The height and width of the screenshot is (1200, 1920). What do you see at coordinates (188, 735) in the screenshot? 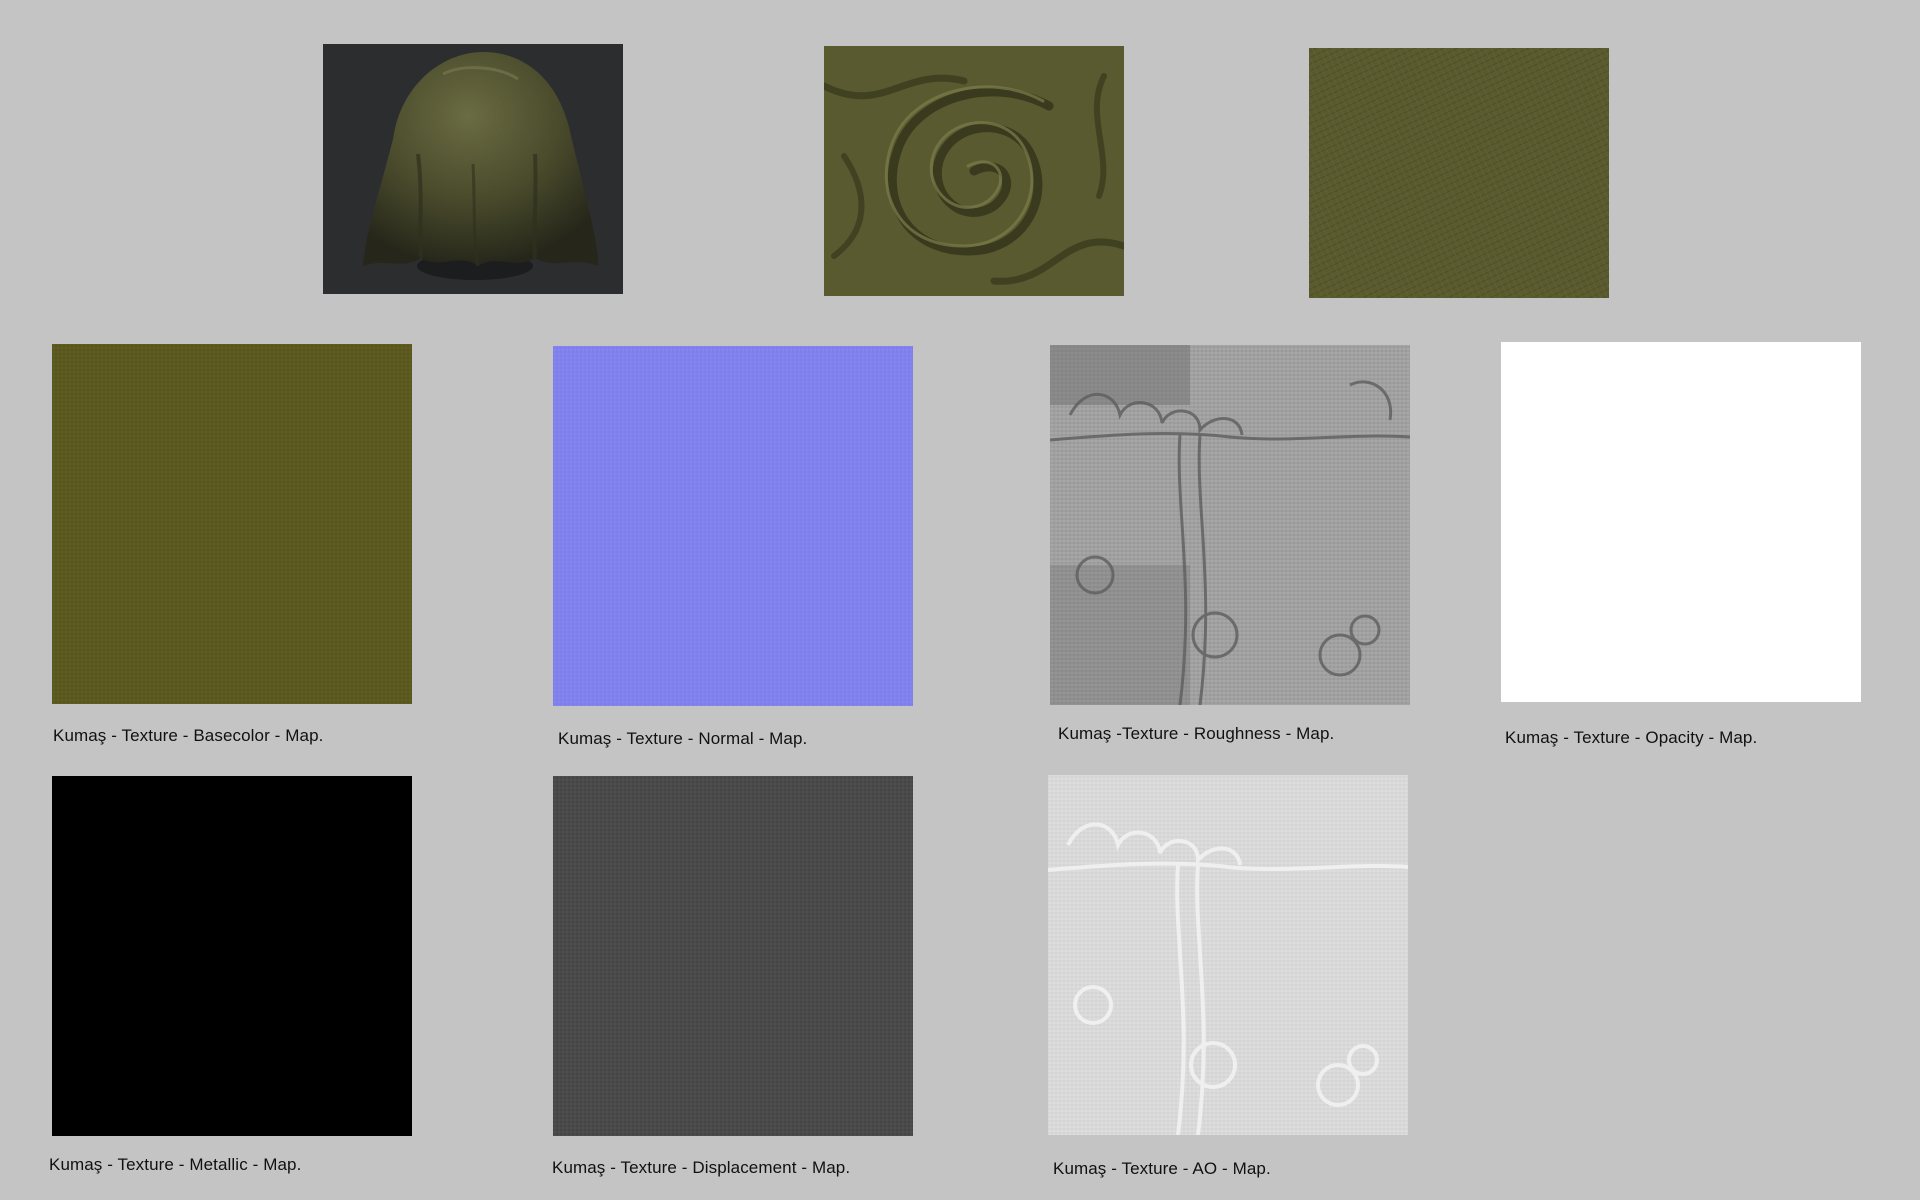
I see `basecolor-map-caption: Kumaş - Texture - Basecolor - Map.` at bounding box center [188, 735].